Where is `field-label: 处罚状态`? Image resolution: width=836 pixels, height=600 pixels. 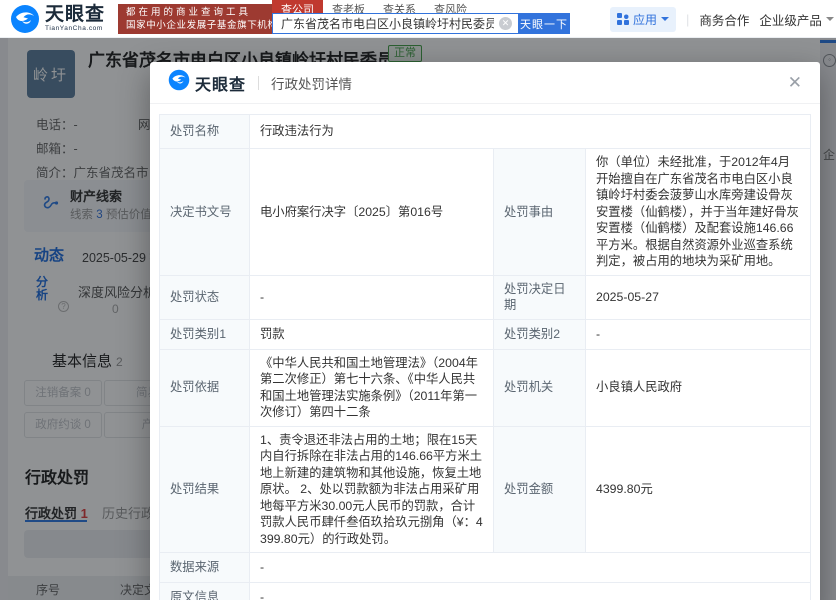
field-label: 处罚状态 is located at coordinates (204, 297).